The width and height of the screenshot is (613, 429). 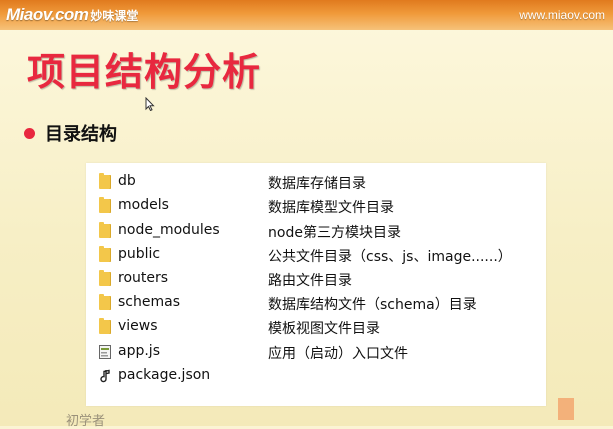 What do you see at coordinates (331, 208) in the screenshot?
I see `item-description: 数据库模型文件目录` at bounding box center [331, 208].